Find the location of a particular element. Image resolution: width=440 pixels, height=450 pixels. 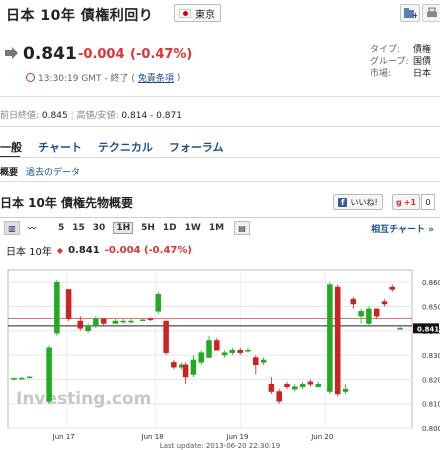

last-update-label: Last update: 2013-06-20 22:30:19 is located at coordinates (220, 446).